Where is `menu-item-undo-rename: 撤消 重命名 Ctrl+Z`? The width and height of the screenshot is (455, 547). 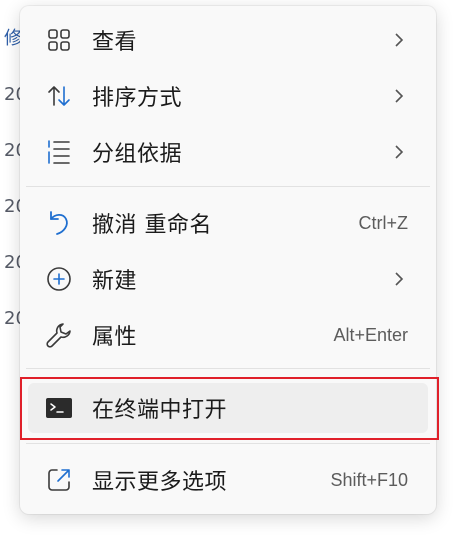
menu-item-undo-rename: 撤消 重命名 Ctrl+Z is located at coordinates (228, 223).